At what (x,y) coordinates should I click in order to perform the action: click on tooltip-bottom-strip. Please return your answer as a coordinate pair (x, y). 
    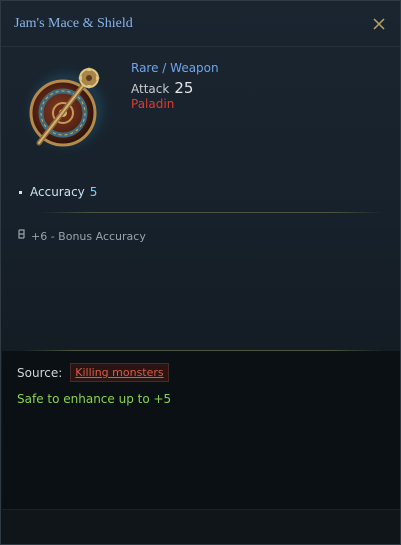
    Looking at the image, I should click on (201, 526).